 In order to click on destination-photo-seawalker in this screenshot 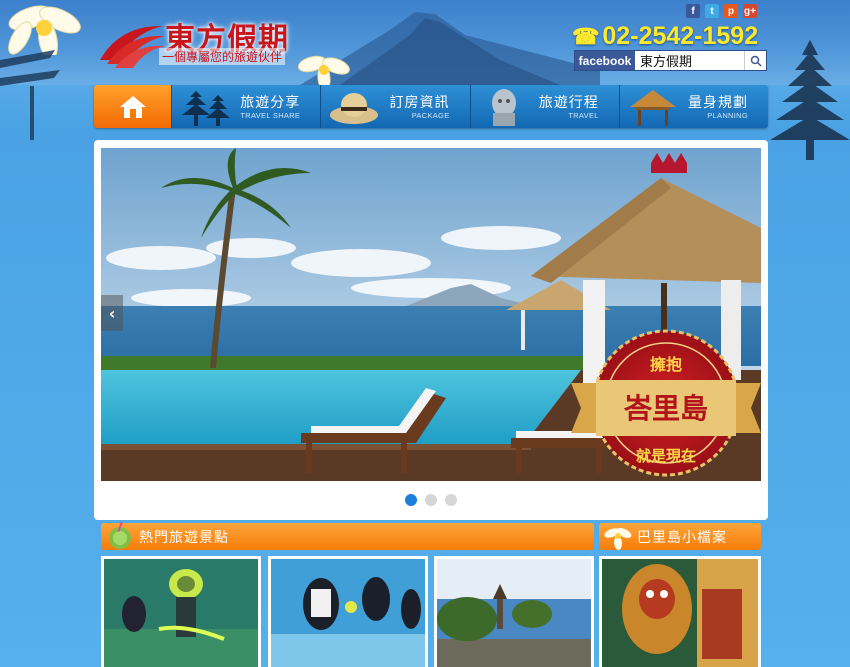, I will do `click(348, 611)`.